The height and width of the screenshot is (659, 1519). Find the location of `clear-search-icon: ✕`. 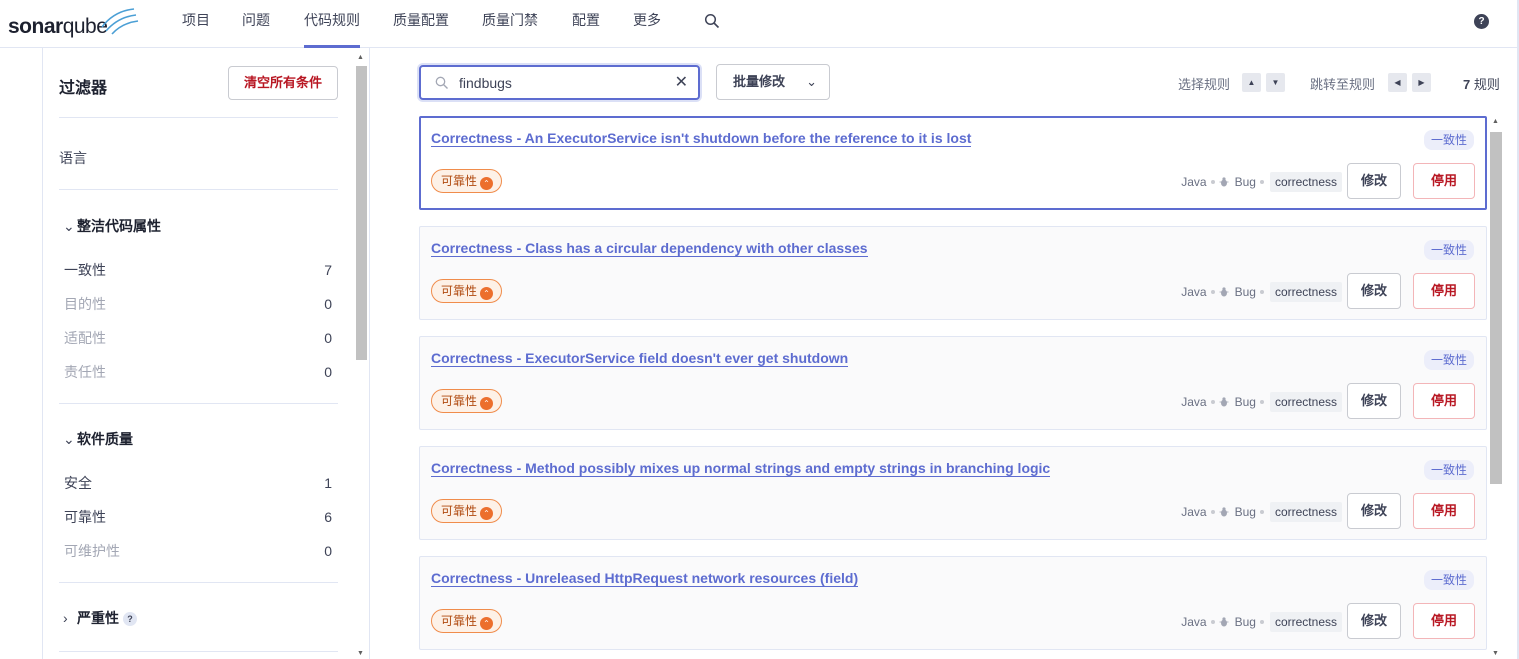

clear-search-icon: ✕ is located at coordinates (681, 82).